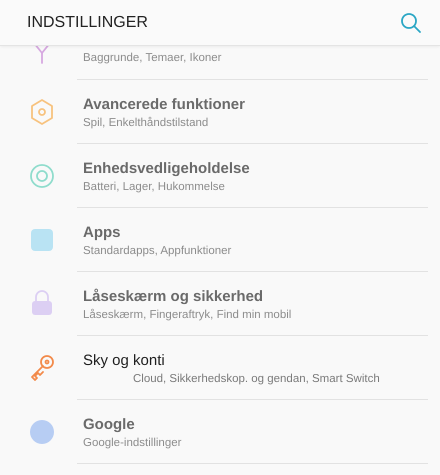  What do you see at coordinates (164, 104) in the screenshot?
I see `setting-title: Avancerede funktioner` at bounding box center [164, 104].